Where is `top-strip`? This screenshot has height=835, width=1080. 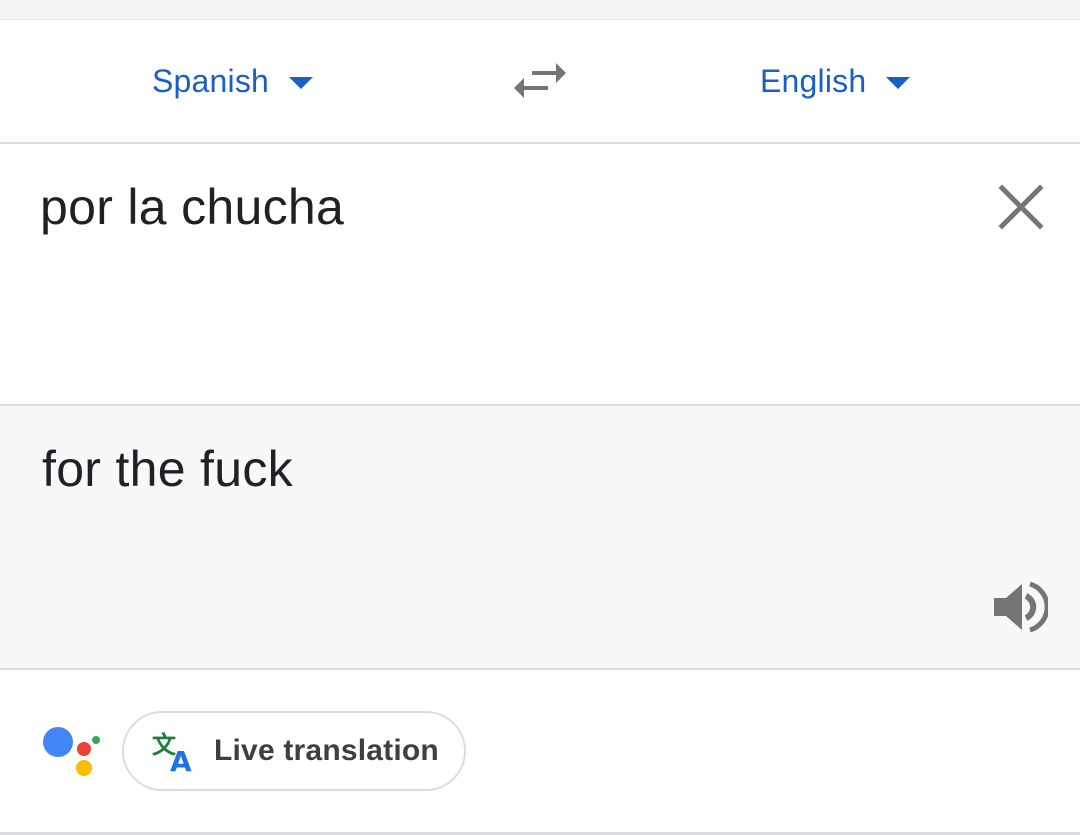
top-strip is located at coordinates (540, 10).